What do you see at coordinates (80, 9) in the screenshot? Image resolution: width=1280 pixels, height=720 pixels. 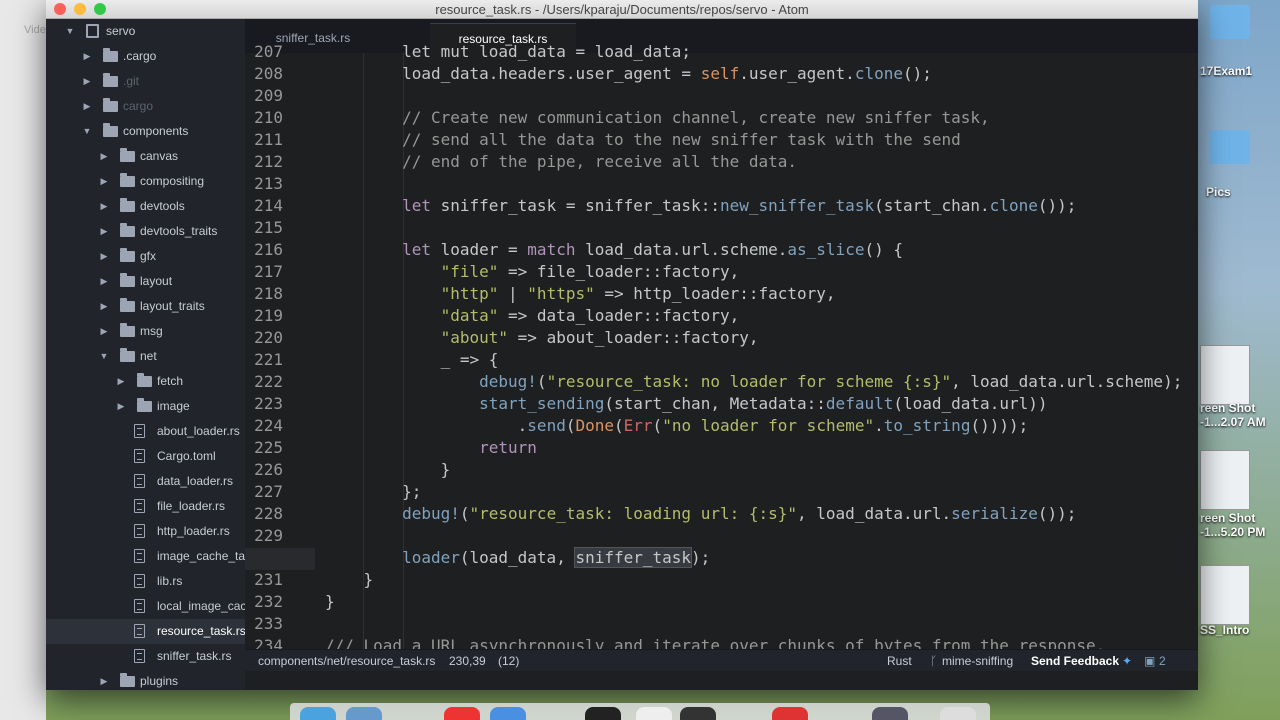 I see `minimize-window-button` at bounding box center [80, 9].